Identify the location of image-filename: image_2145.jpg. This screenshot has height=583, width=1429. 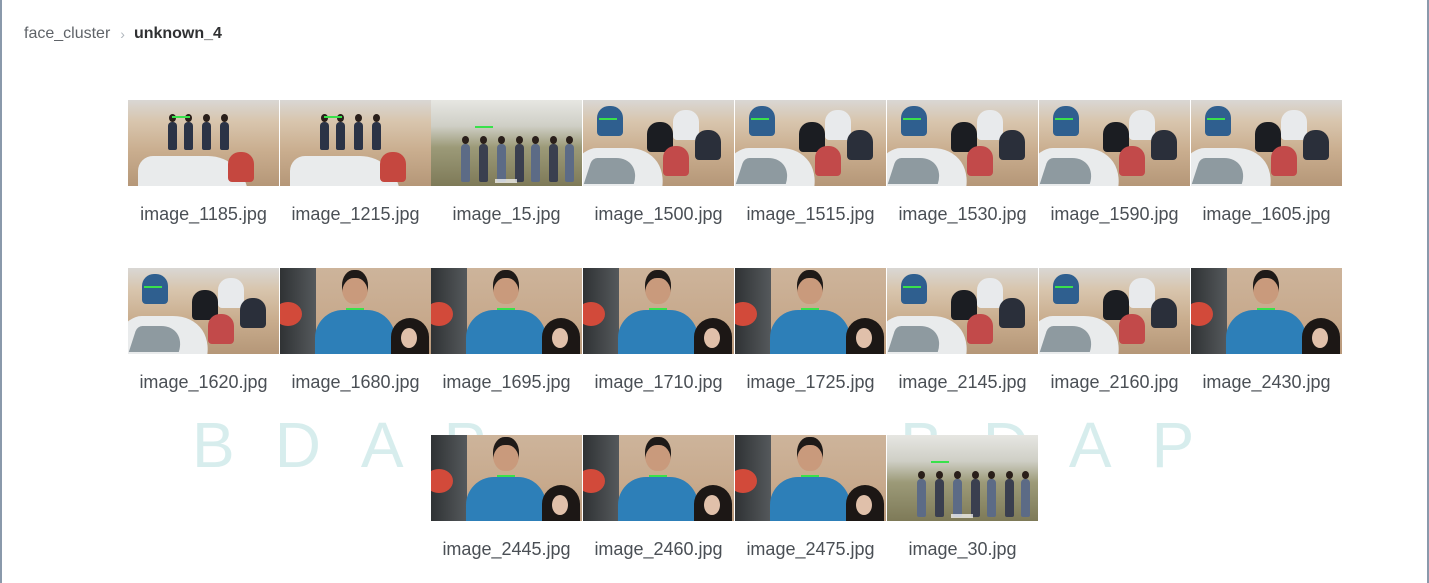
(962, 382).